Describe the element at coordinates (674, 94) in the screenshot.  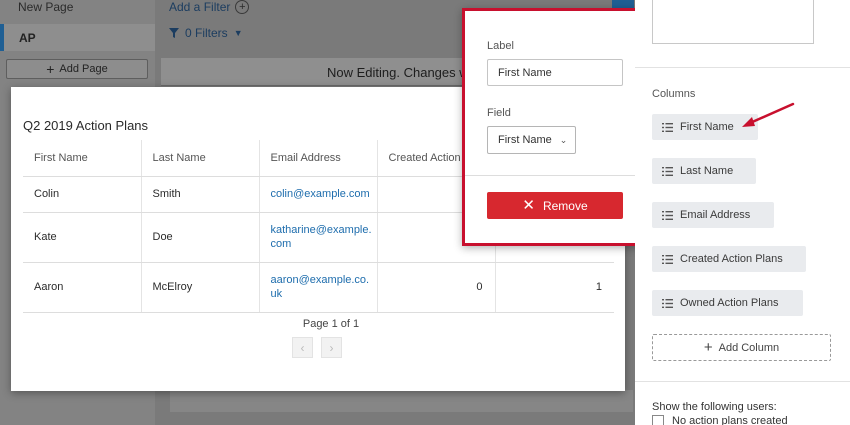
I see `columns-heading: Columns` at that location.